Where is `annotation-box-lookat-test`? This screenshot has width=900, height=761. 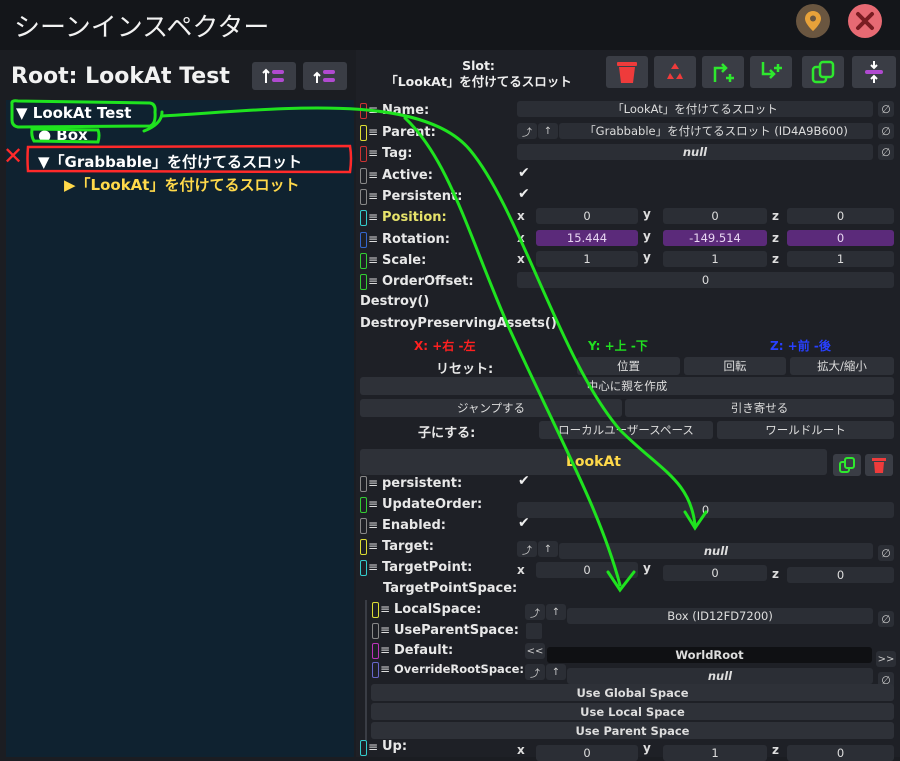
annotation-box-lookat-test is located at coordinates (83, 114).